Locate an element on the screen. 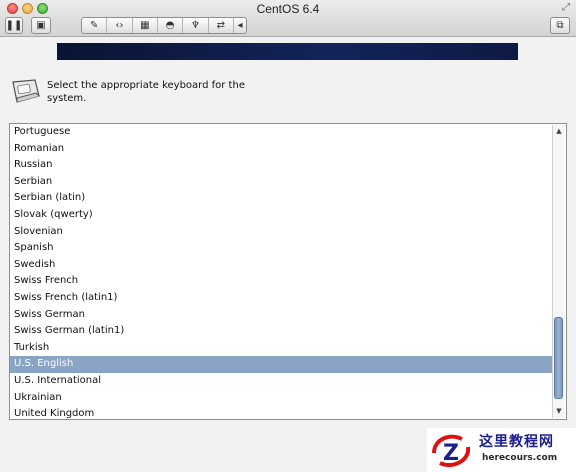  pause-icon: ❚❚ is located at coordinates (14, 25).